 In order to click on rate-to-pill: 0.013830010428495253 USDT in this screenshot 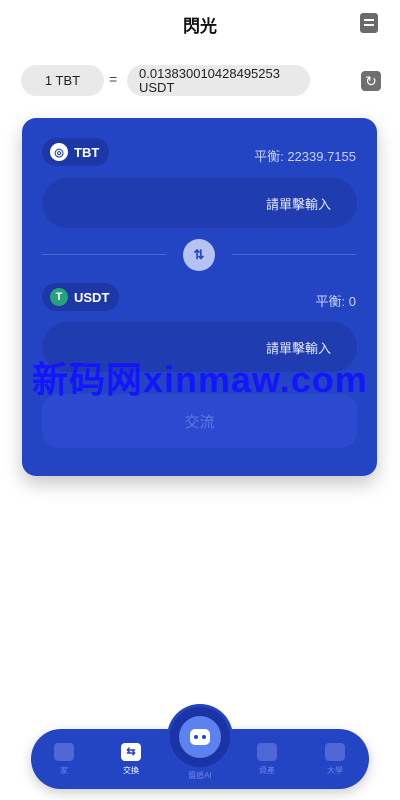, I will do `click(218, 80)`.